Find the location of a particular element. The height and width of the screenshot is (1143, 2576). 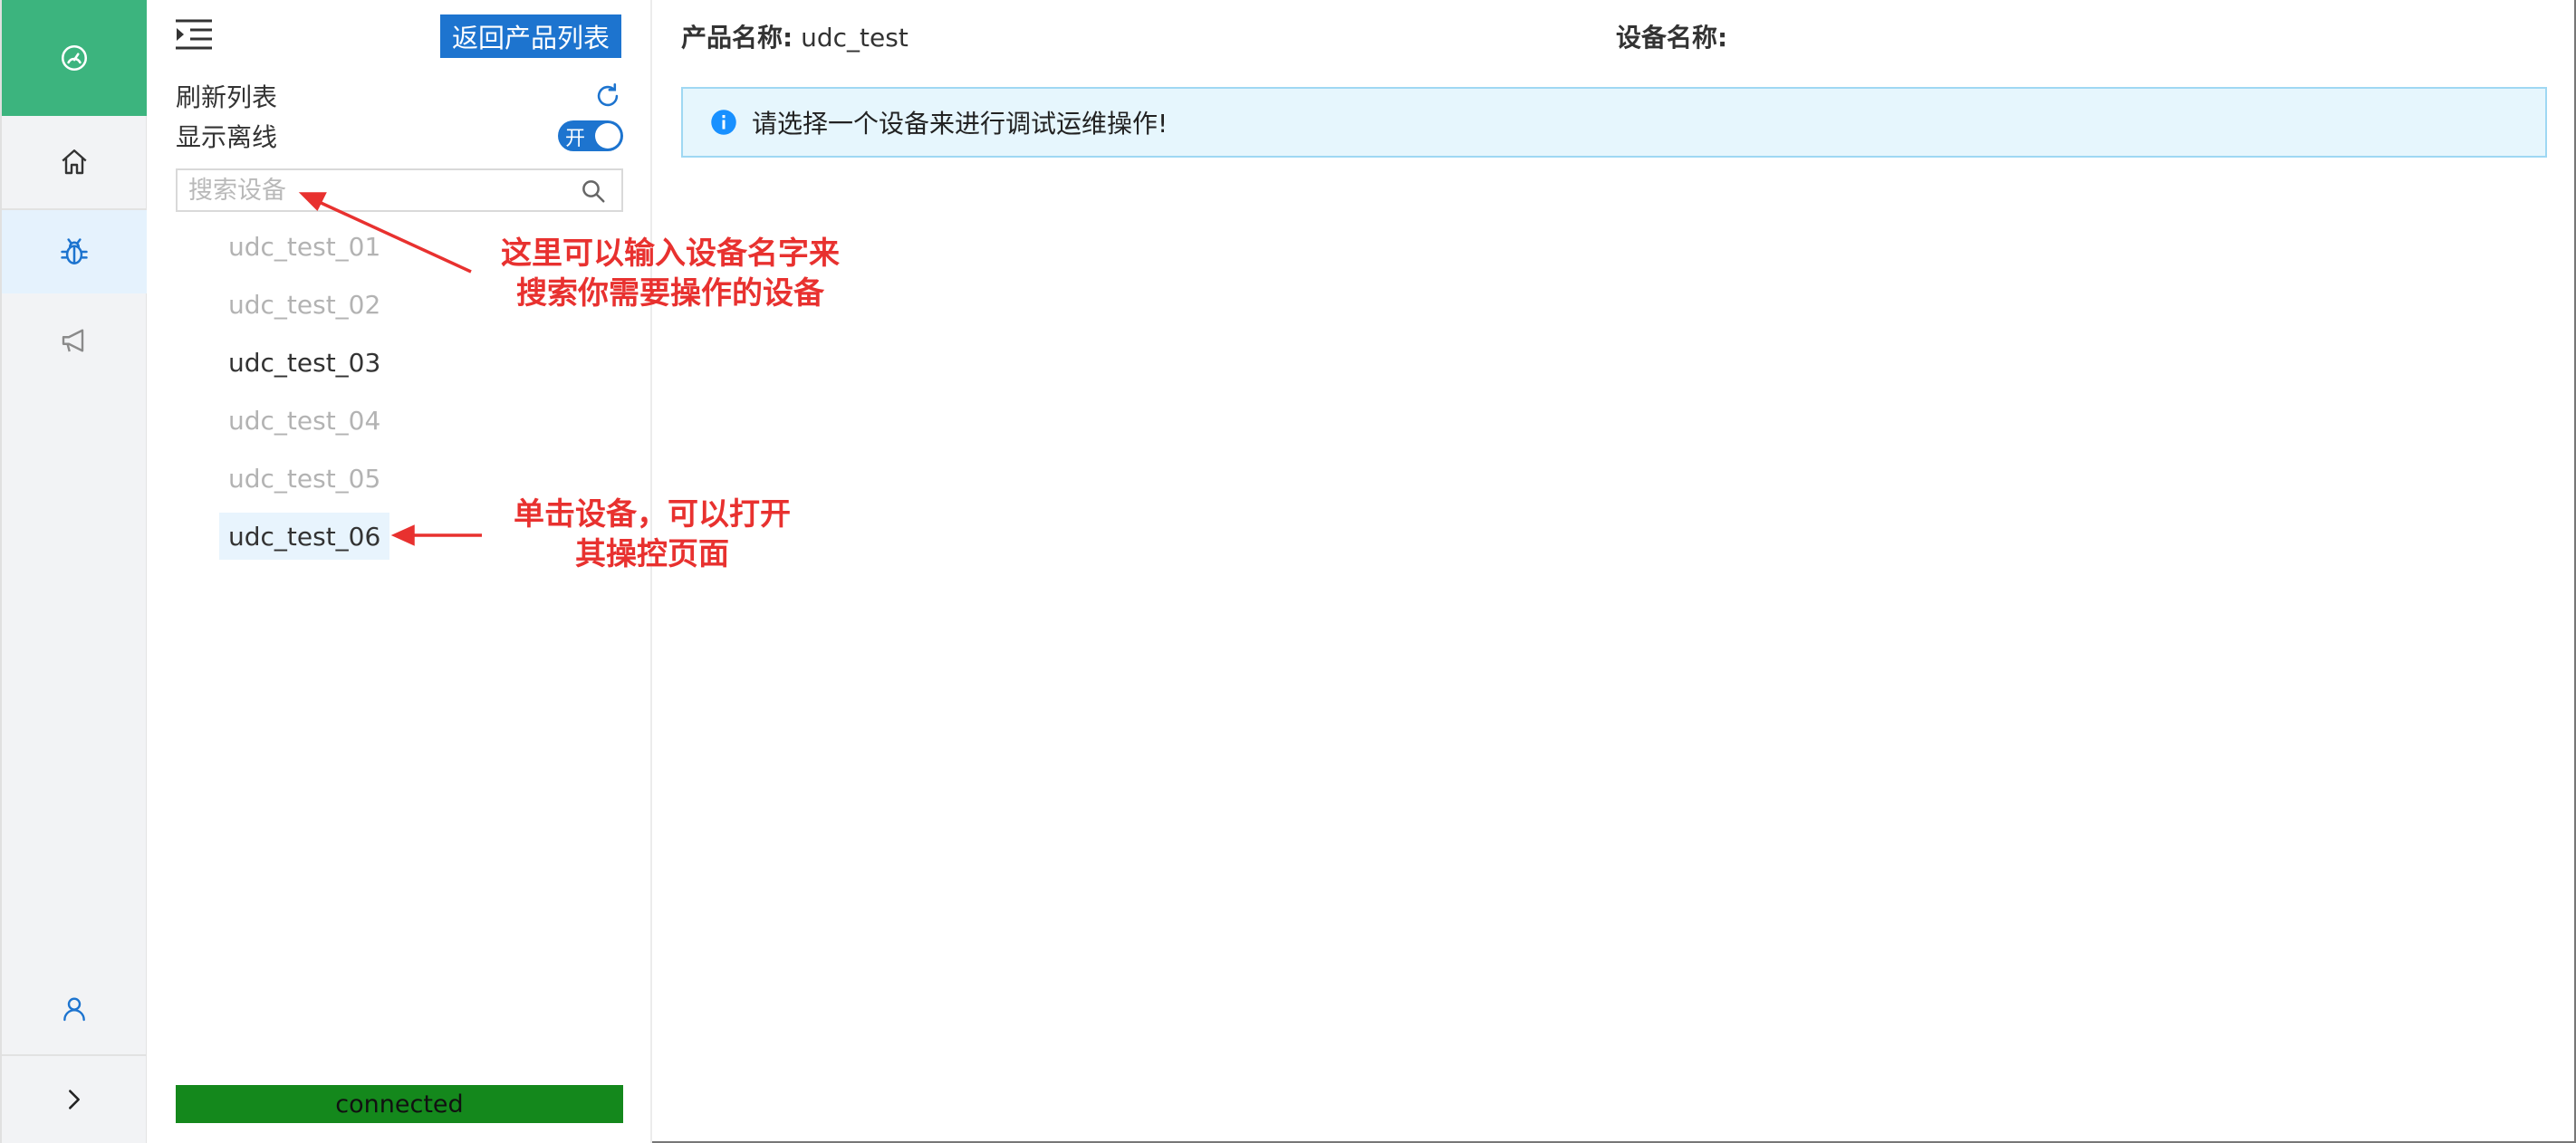

product-name-field: 产品名称: udc_test is located at coordinates (794, 36).